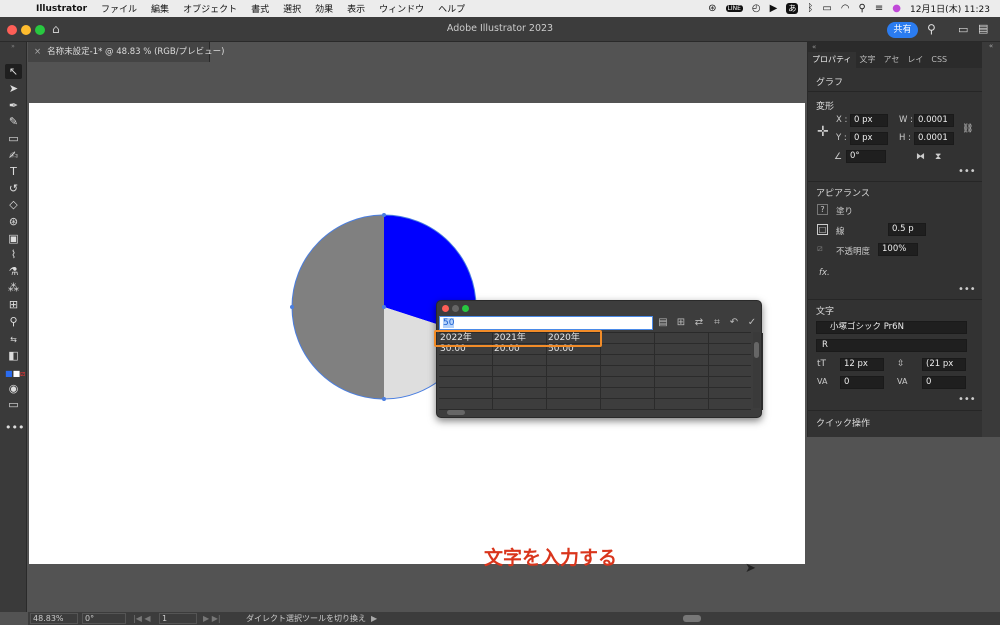  What do you see at coordinates (451, 8) in the screenshot?
I see `menu-help: ヘルプ` at bounding box center [451, 8].